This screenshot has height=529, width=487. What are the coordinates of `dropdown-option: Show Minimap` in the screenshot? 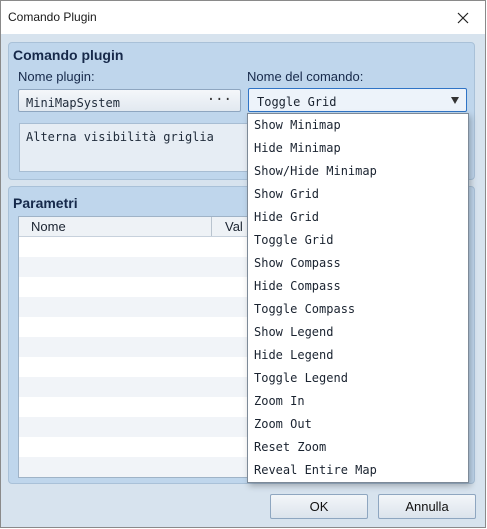 It's located at (358, 125).